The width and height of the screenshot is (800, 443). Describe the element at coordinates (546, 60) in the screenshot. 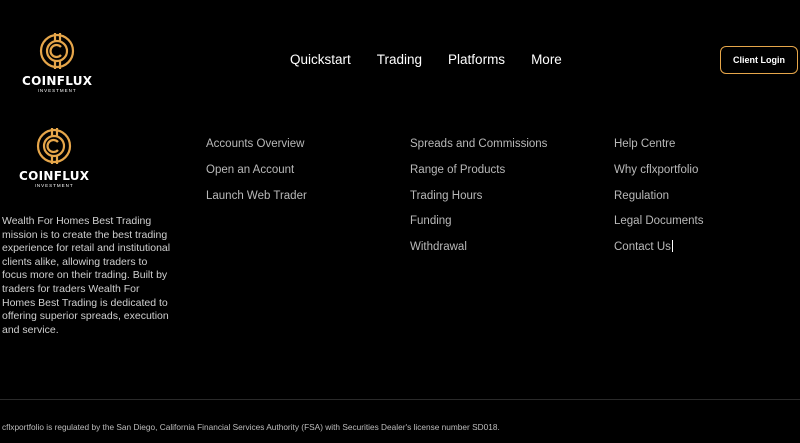

I see `nav-item-more: More` at that location.